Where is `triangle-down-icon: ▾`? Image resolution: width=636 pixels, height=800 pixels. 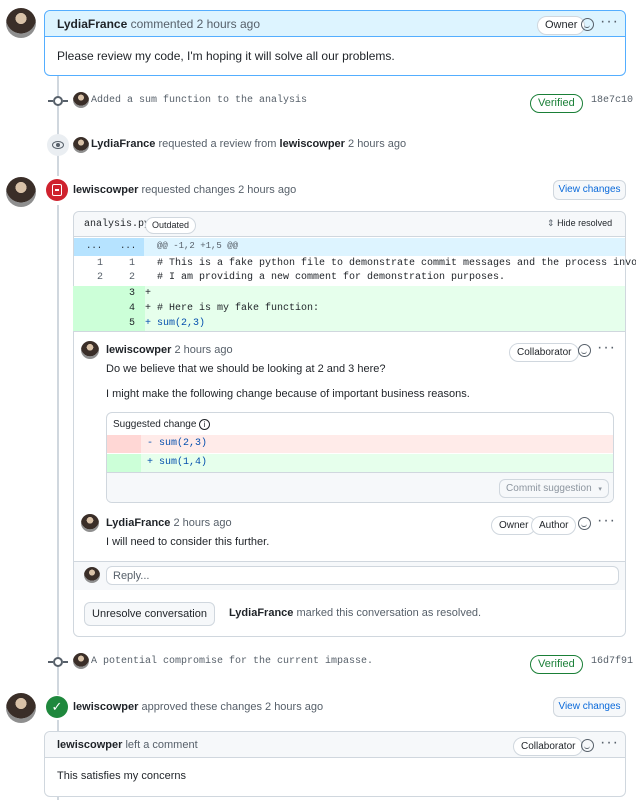 triangle-down-icon: ▾ is located at coordinates (600, 489).